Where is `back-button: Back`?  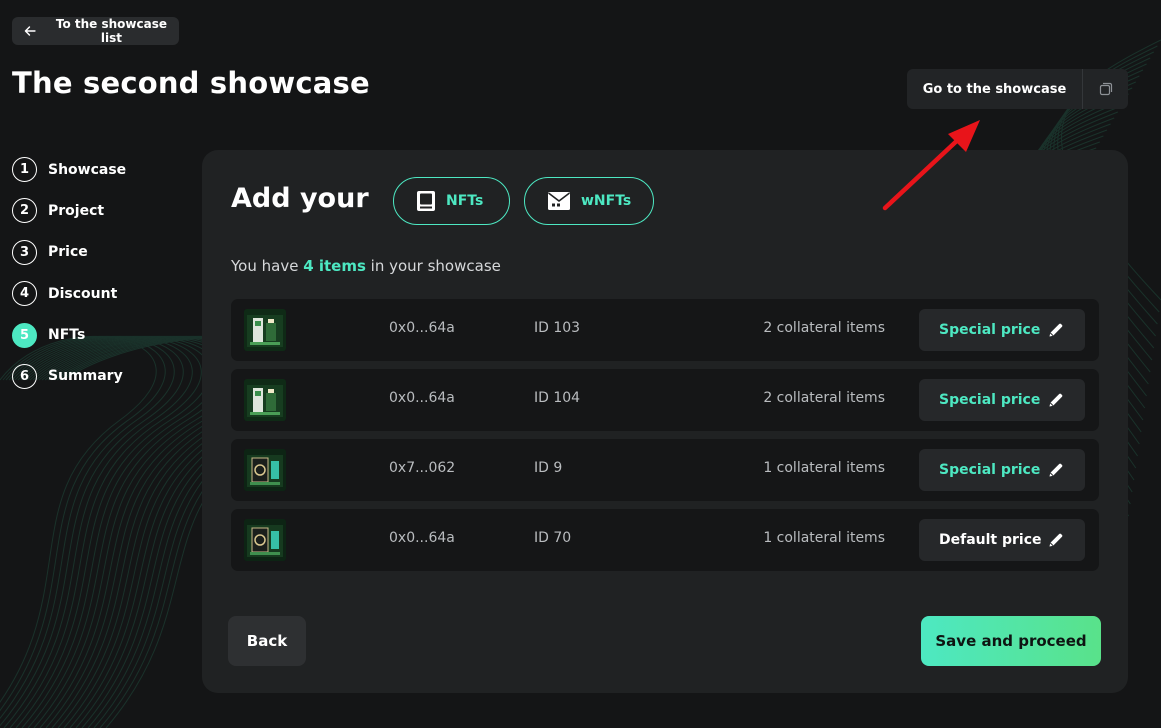
back-button: Back is located at coordinates (267, 641).